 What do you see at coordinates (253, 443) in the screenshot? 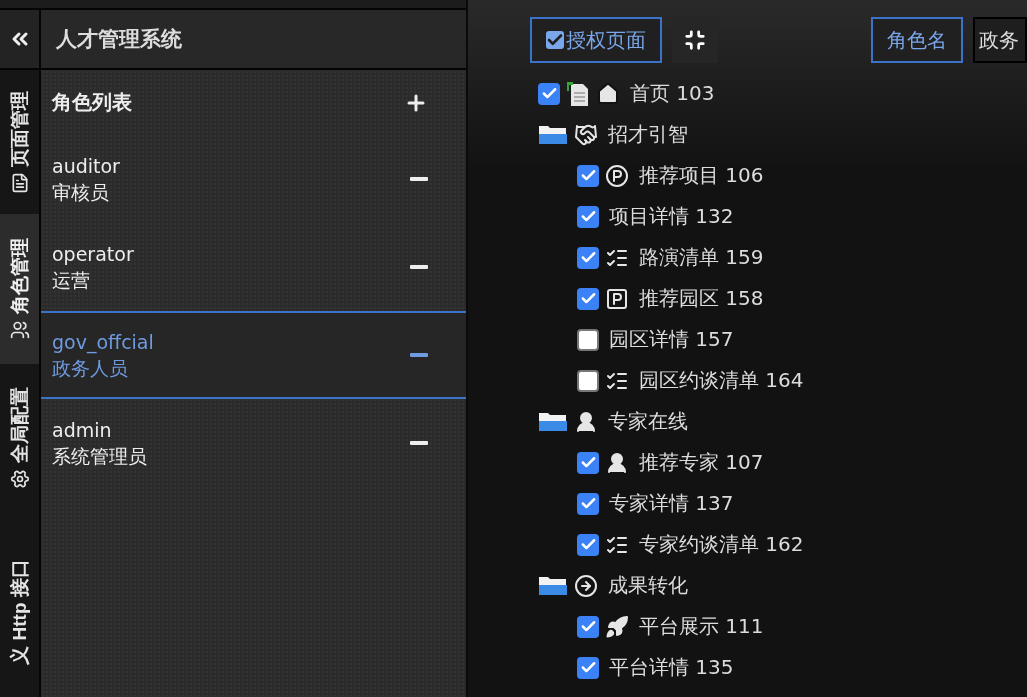
I see `role-item: admin 系统管理员` at bounding box center [253, 443].